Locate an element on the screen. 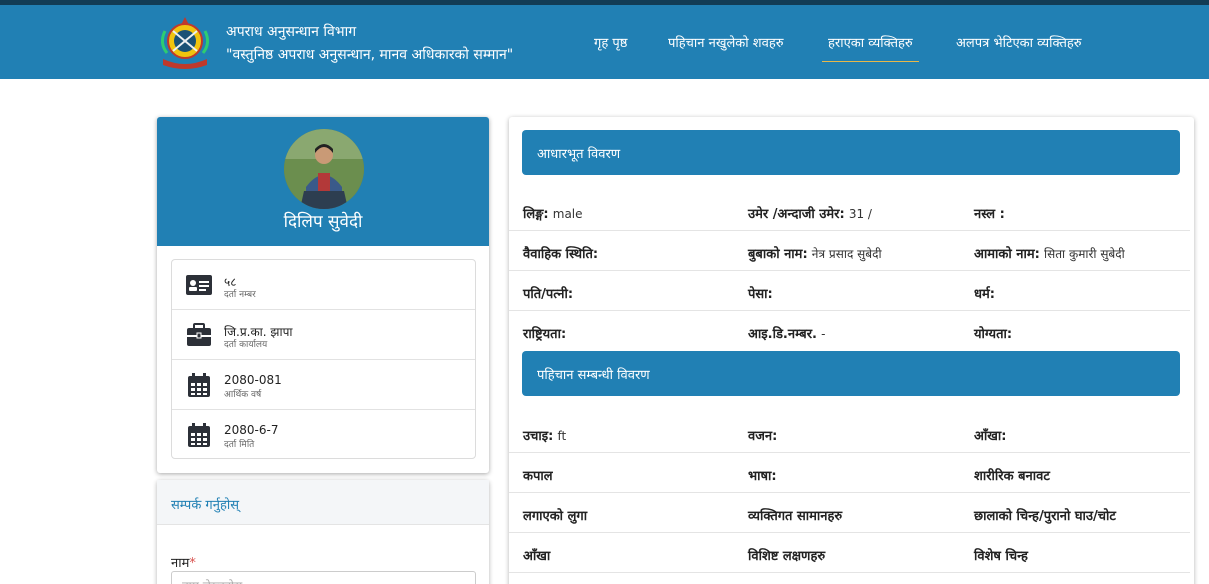  detail-cell: आँखा: is located at coordinates (990, 436).